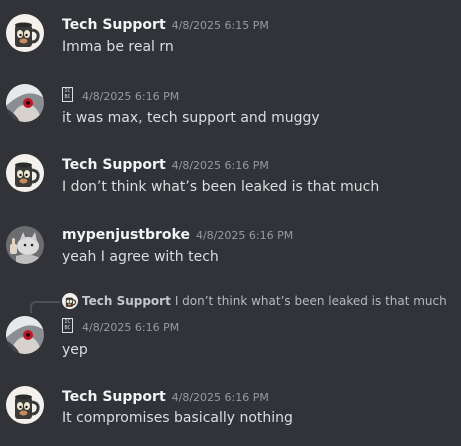 This screenshot has width=461, height=446. What do you see at coordinates (118, 47) in the screenshot?
I see `message-content: Imma be real rn` at bounding box center [118, 47].